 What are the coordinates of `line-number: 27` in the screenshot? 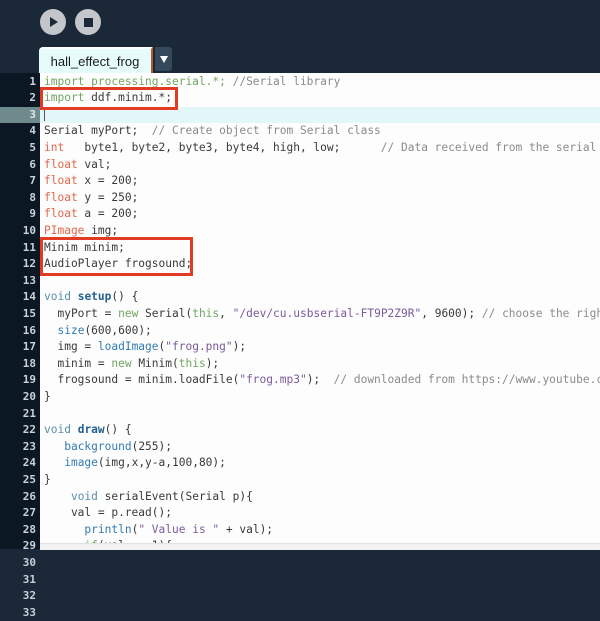 It's located at (29, 513).